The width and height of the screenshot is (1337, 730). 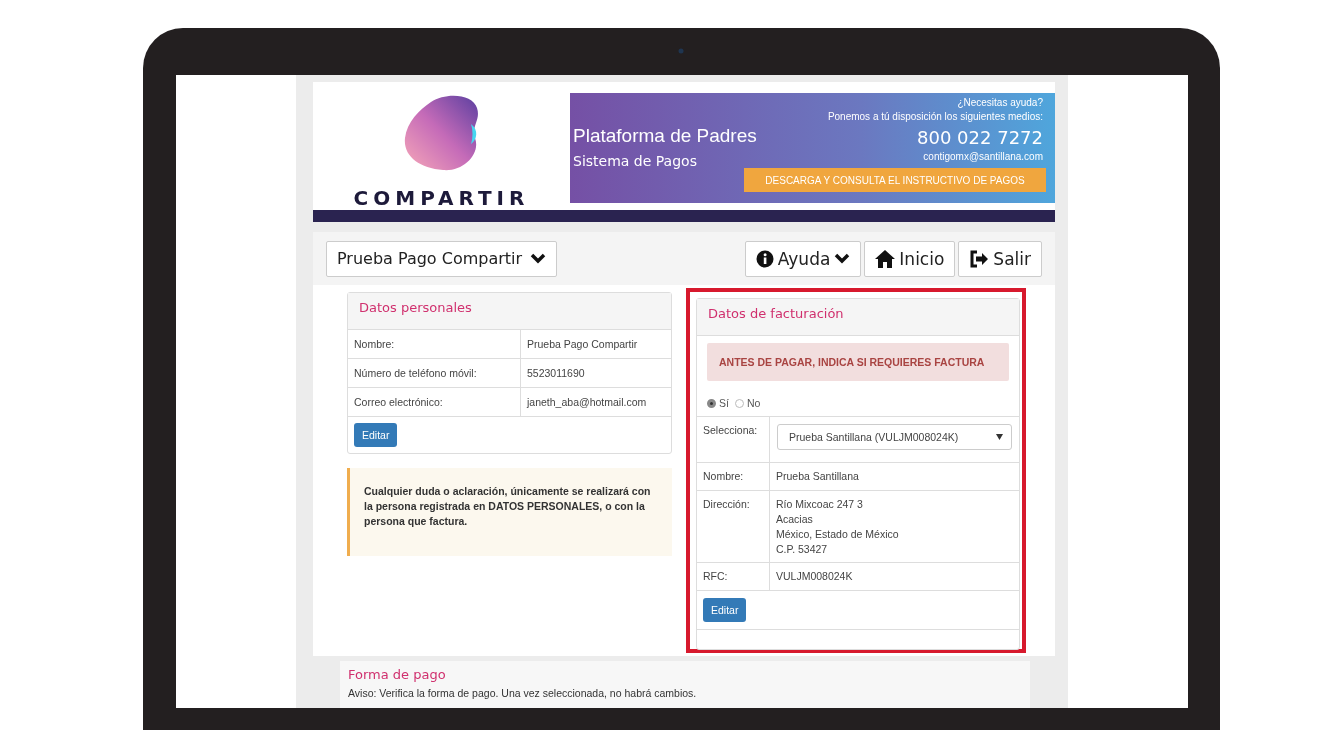 What do you see at coordinates (935, 117) in the screenshot?
I see `help-text: Ponemos a tú disposición los siguientes medios:` at bounding box center [935, 117].